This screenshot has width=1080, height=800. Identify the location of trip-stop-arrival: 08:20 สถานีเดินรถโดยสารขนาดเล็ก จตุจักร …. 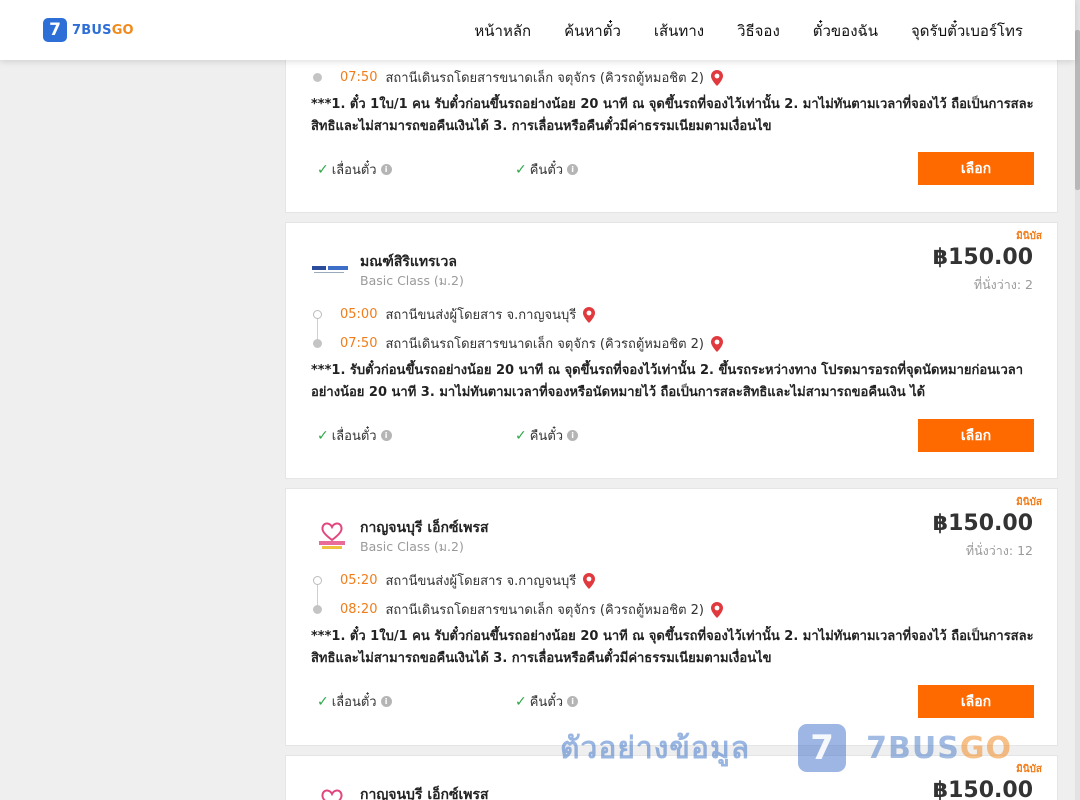
(518, 609).